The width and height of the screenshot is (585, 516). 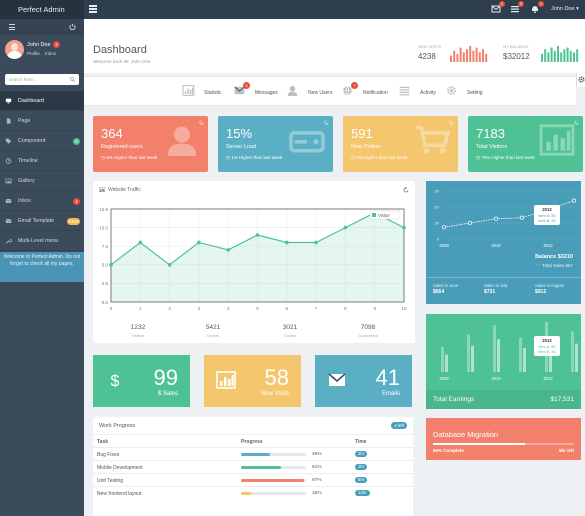 I want to click on avatar, so click(x=14, y=49).